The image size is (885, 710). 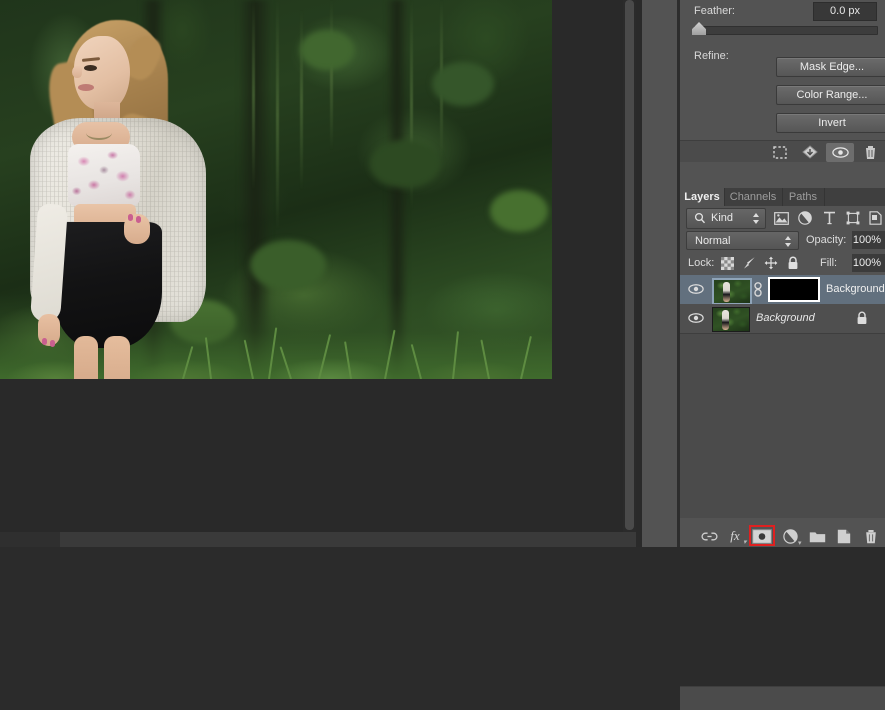 What do you see at coordinates (805, 218) in the screenshot?
I see `adjustment-filter-icon` at bounding box center [805, 218].